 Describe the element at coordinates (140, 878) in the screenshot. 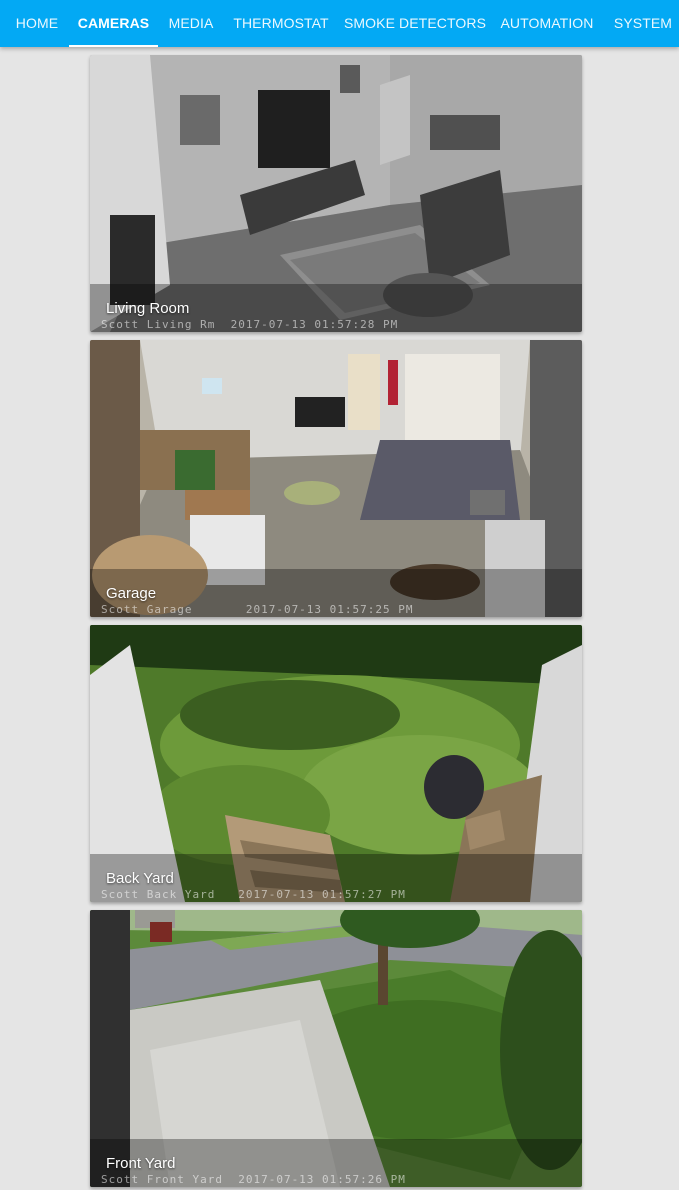

I see `camera-name: Back Yard` at that location.